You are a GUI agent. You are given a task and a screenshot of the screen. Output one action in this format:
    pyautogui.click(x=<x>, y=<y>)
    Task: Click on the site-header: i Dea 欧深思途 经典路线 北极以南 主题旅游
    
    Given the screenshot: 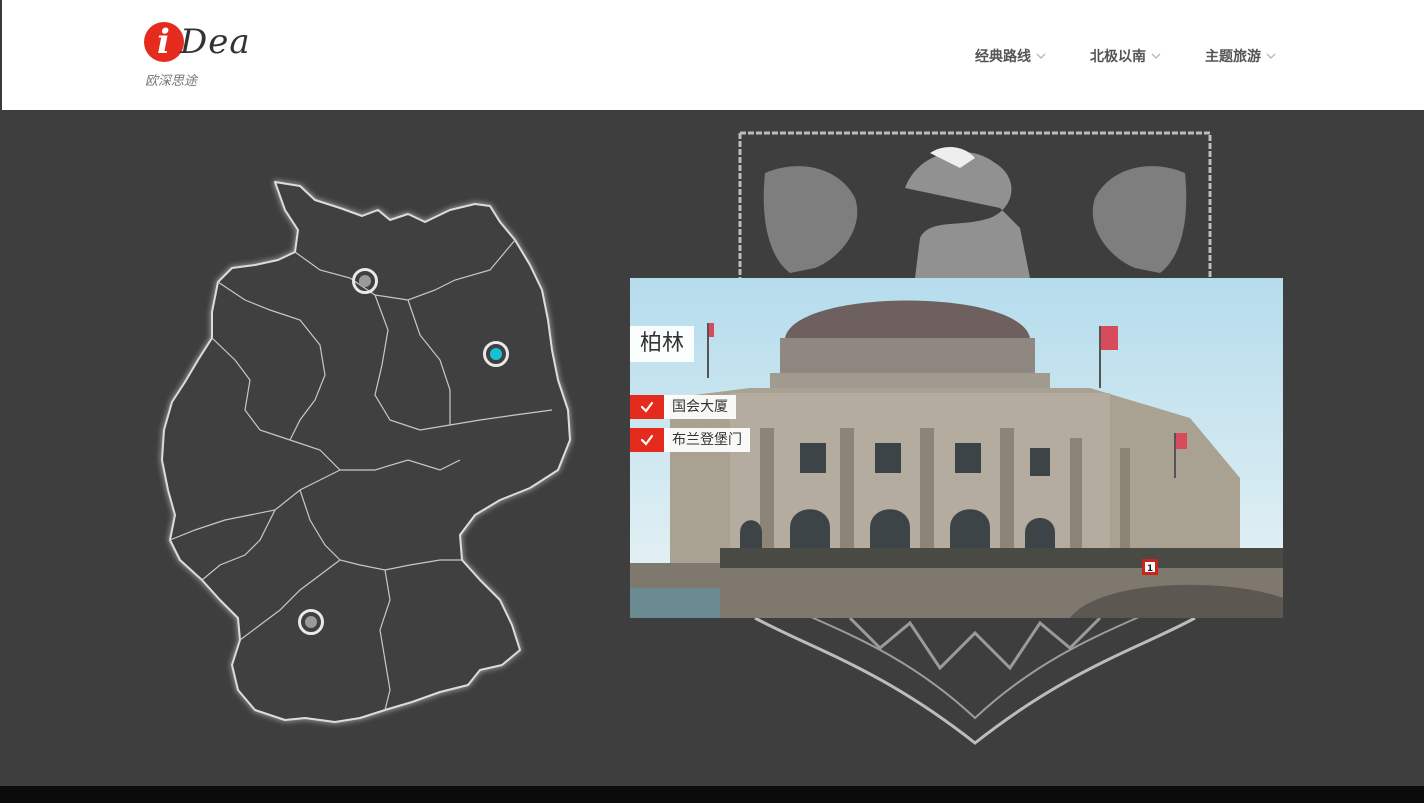 What is the action you would take?
    pyautogui.click(x=712, y=55)
    